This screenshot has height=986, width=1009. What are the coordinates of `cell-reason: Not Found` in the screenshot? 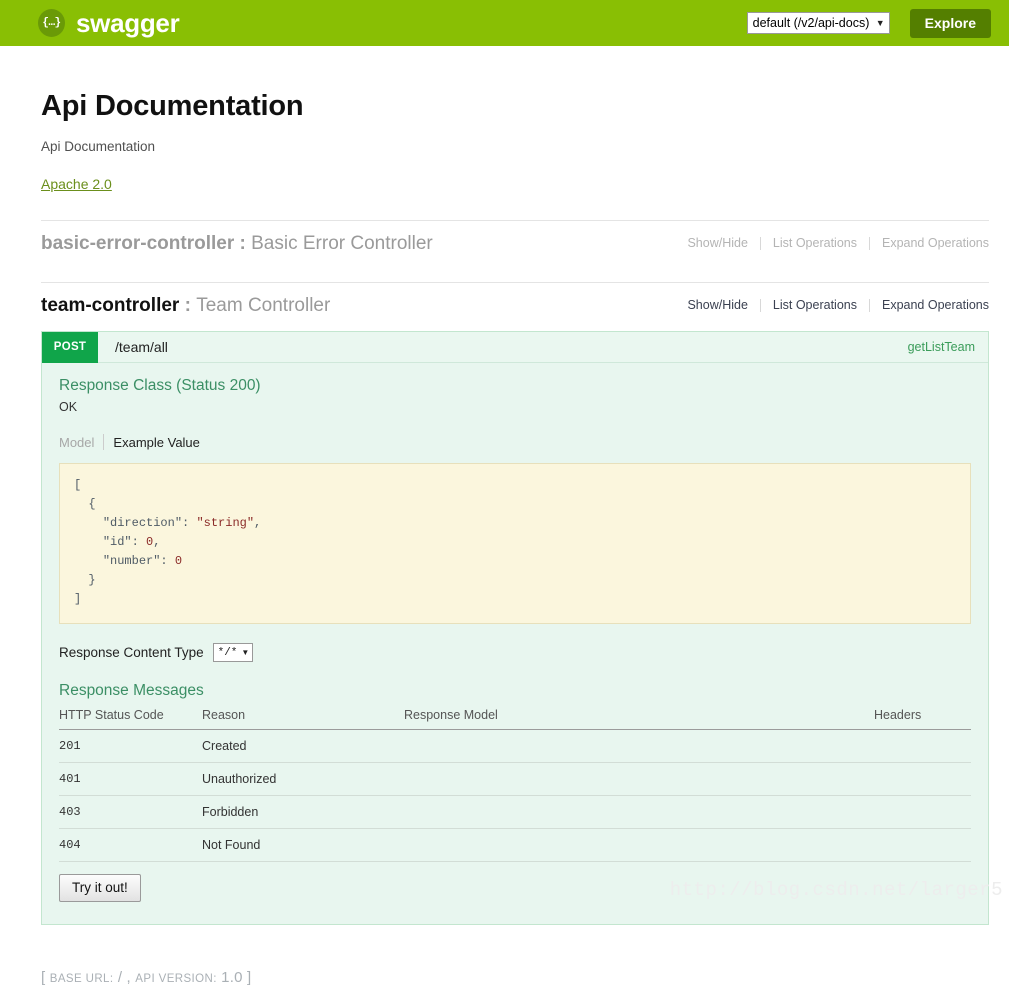 It's located at (303, 845).